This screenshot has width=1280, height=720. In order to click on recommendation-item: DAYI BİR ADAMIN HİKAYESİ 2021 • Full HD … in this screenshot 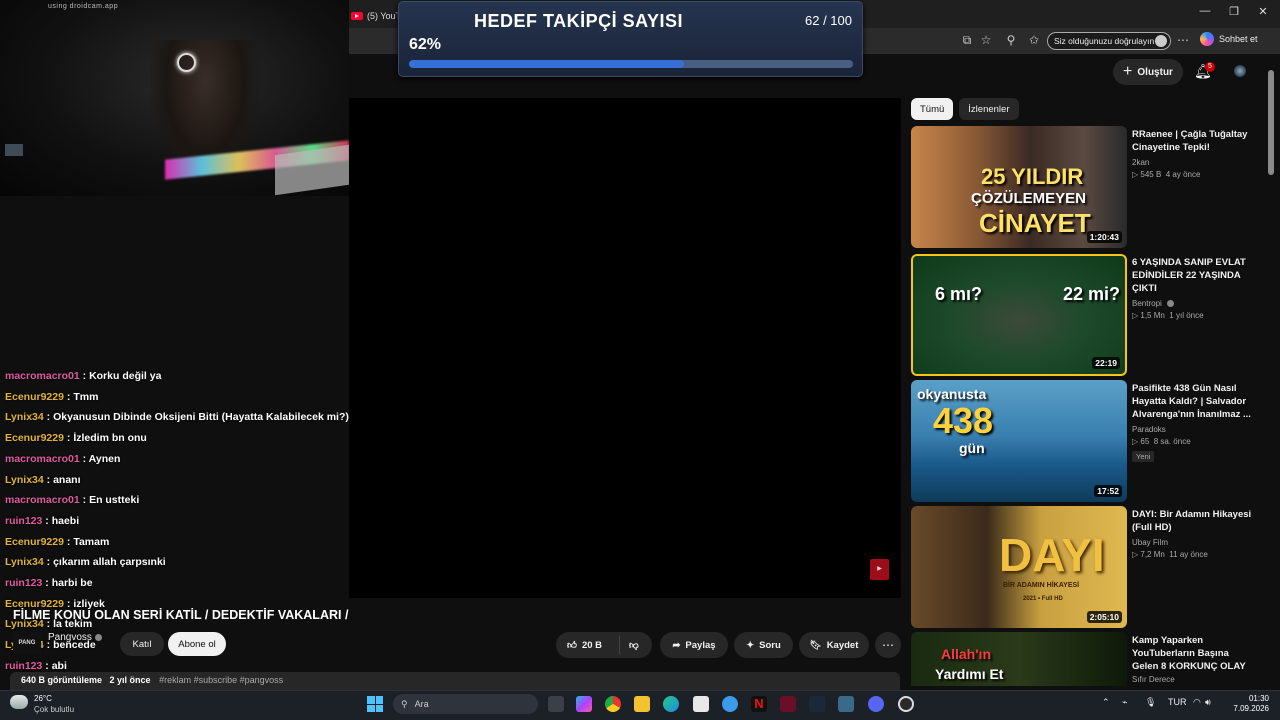, I will do `click(1086, 567)`.